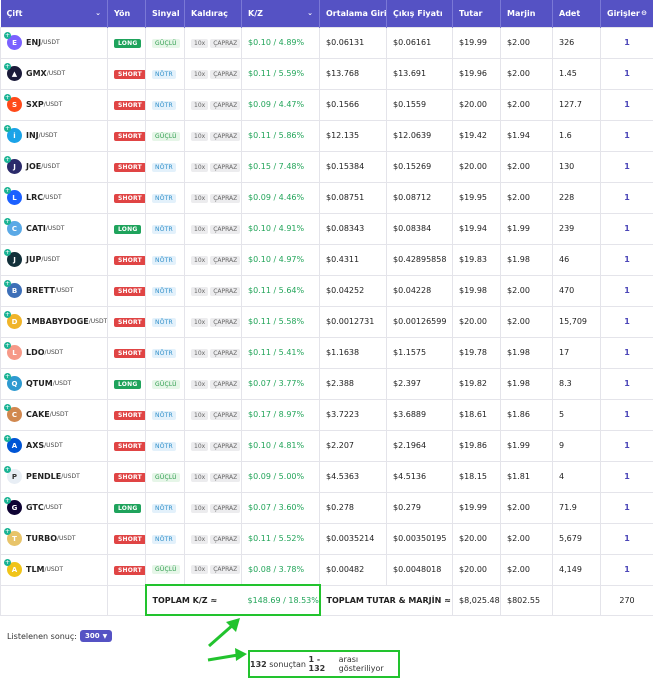 This screenshot has height=680, width=653. What do you see at coordinates (54, 197) in the screenshot?
I see `pair-cell: + L LRC/USDT` at bounding box center [54, 197].